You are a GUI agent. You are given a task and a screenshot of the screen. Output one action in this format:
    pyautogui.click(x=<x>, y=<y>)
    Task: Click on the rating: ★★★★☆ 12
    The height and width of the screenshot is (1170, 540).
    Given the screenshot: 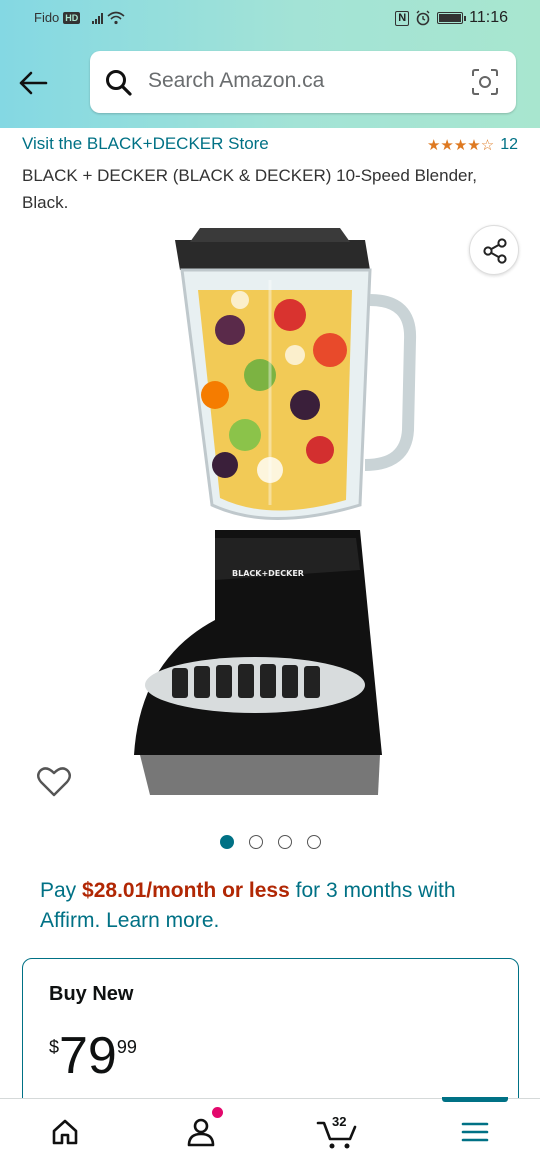 What is the action you would take?
    pyautogui.click(x=472, y=145)
    